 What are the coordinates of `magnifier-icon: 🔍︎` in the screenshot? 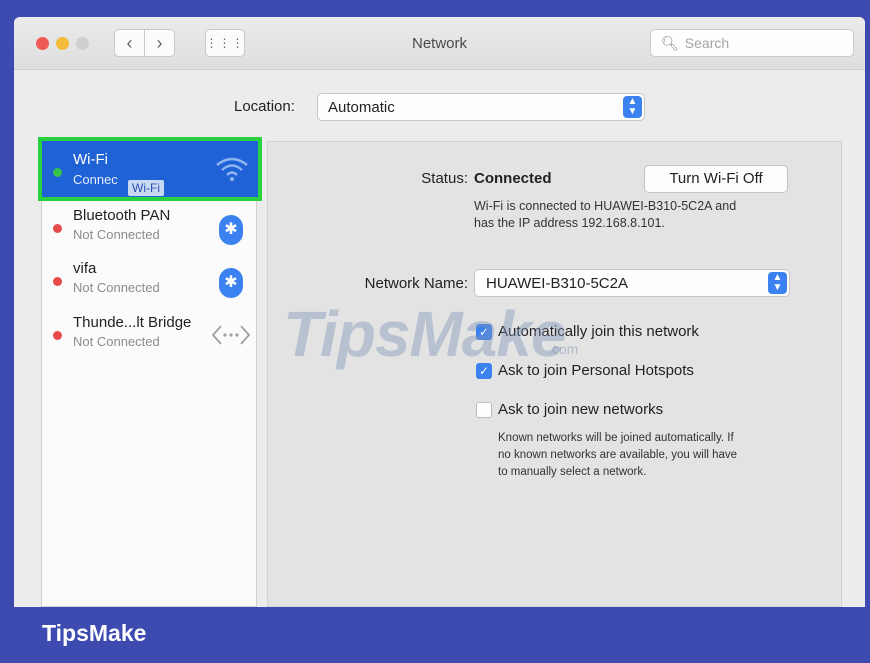 It's located at (670, 42).